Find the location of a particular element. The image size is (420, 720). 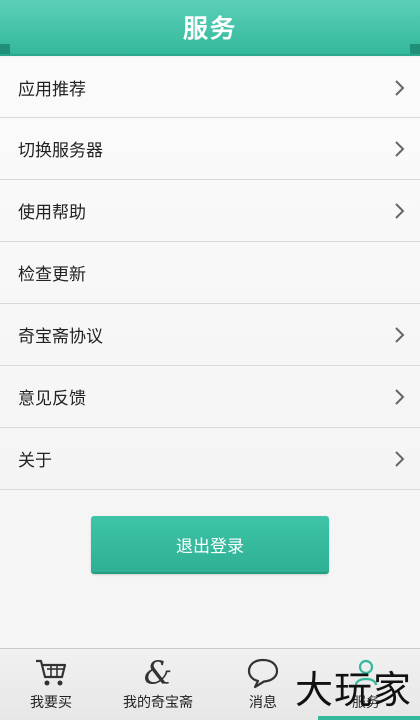

menu-item-label: 使用帮助 is located at coordinates (52, 213).